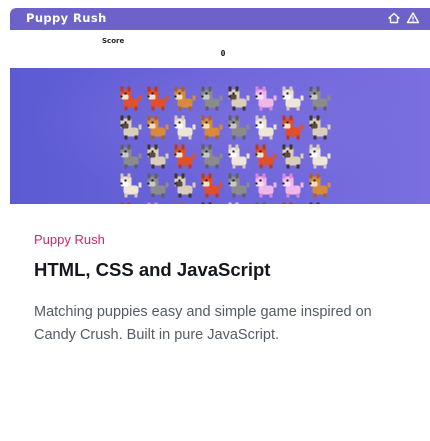 The width and height of the screenshot is (430, 441). I want to click on score-panel: Score 0, so click(220, 49).